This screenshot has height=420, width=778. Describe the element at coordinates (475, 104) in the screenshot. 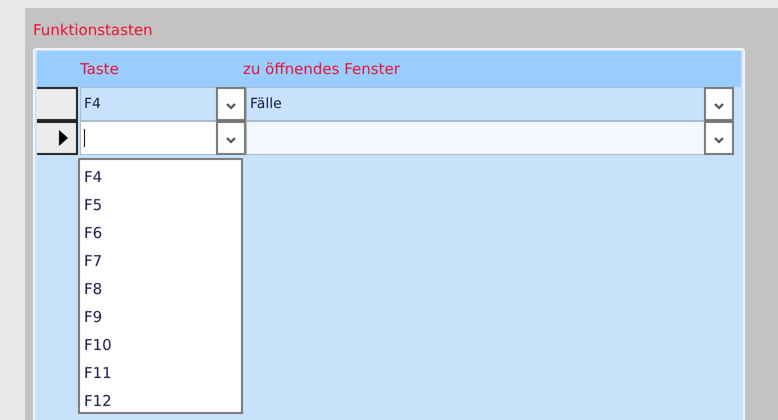

I see `combo-field: Fälle` at that location.